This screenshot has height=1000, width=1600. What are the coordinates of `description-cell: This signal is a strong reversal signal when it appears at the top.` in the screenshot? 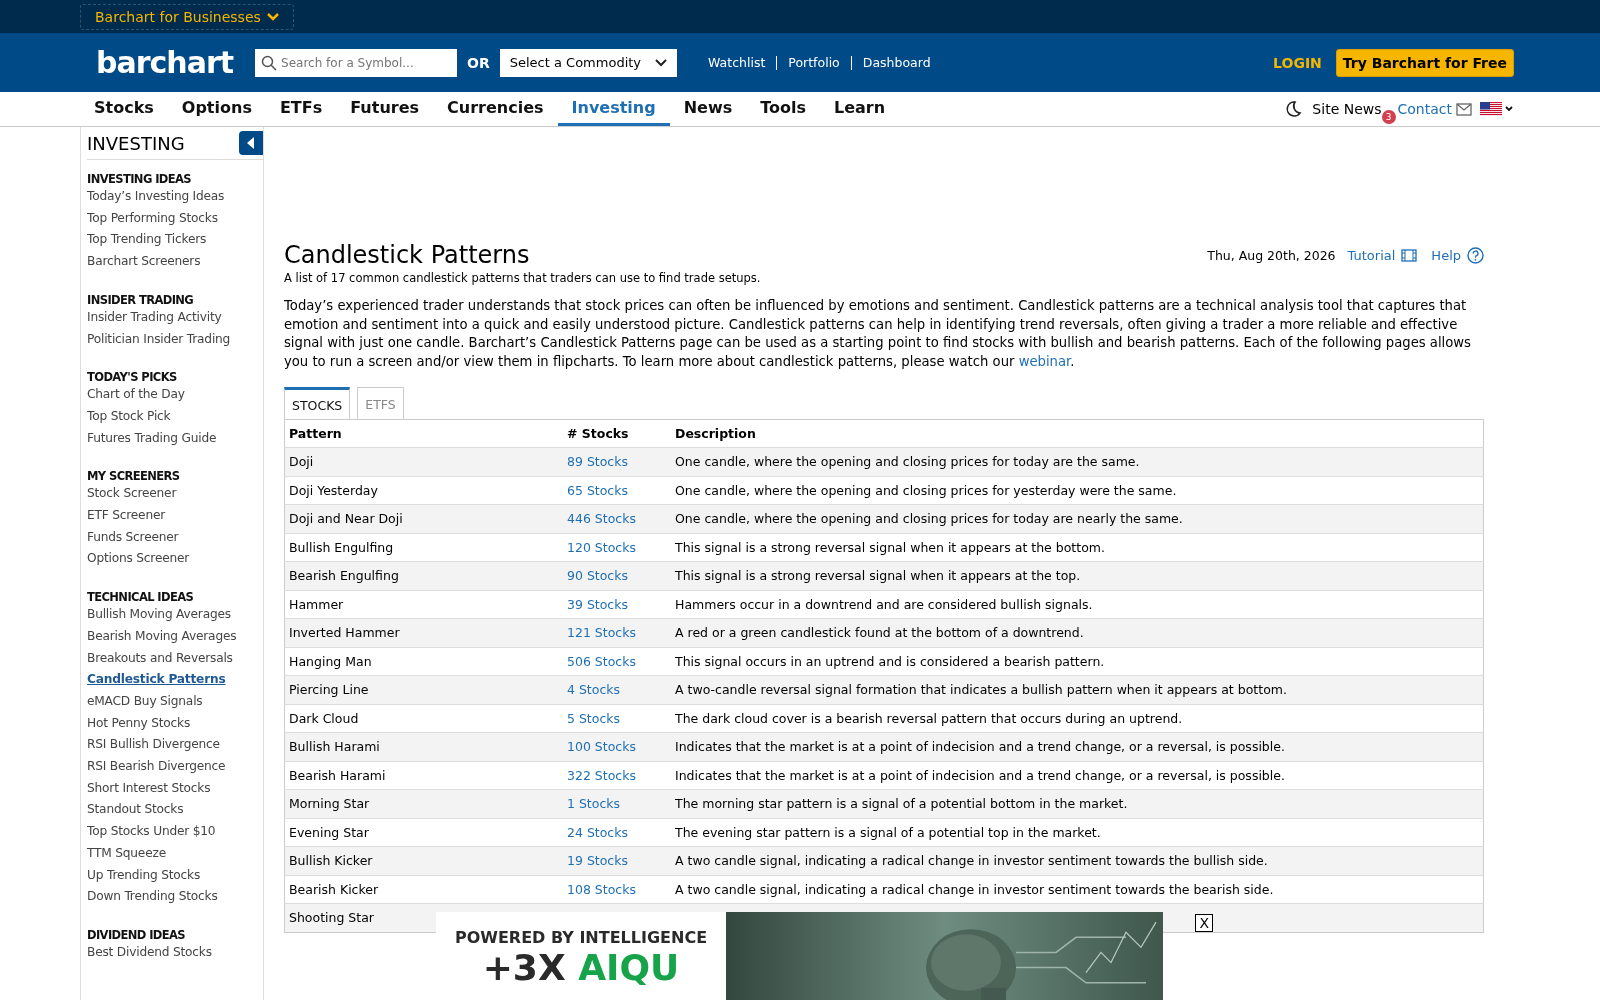 It's located at (878, 576).